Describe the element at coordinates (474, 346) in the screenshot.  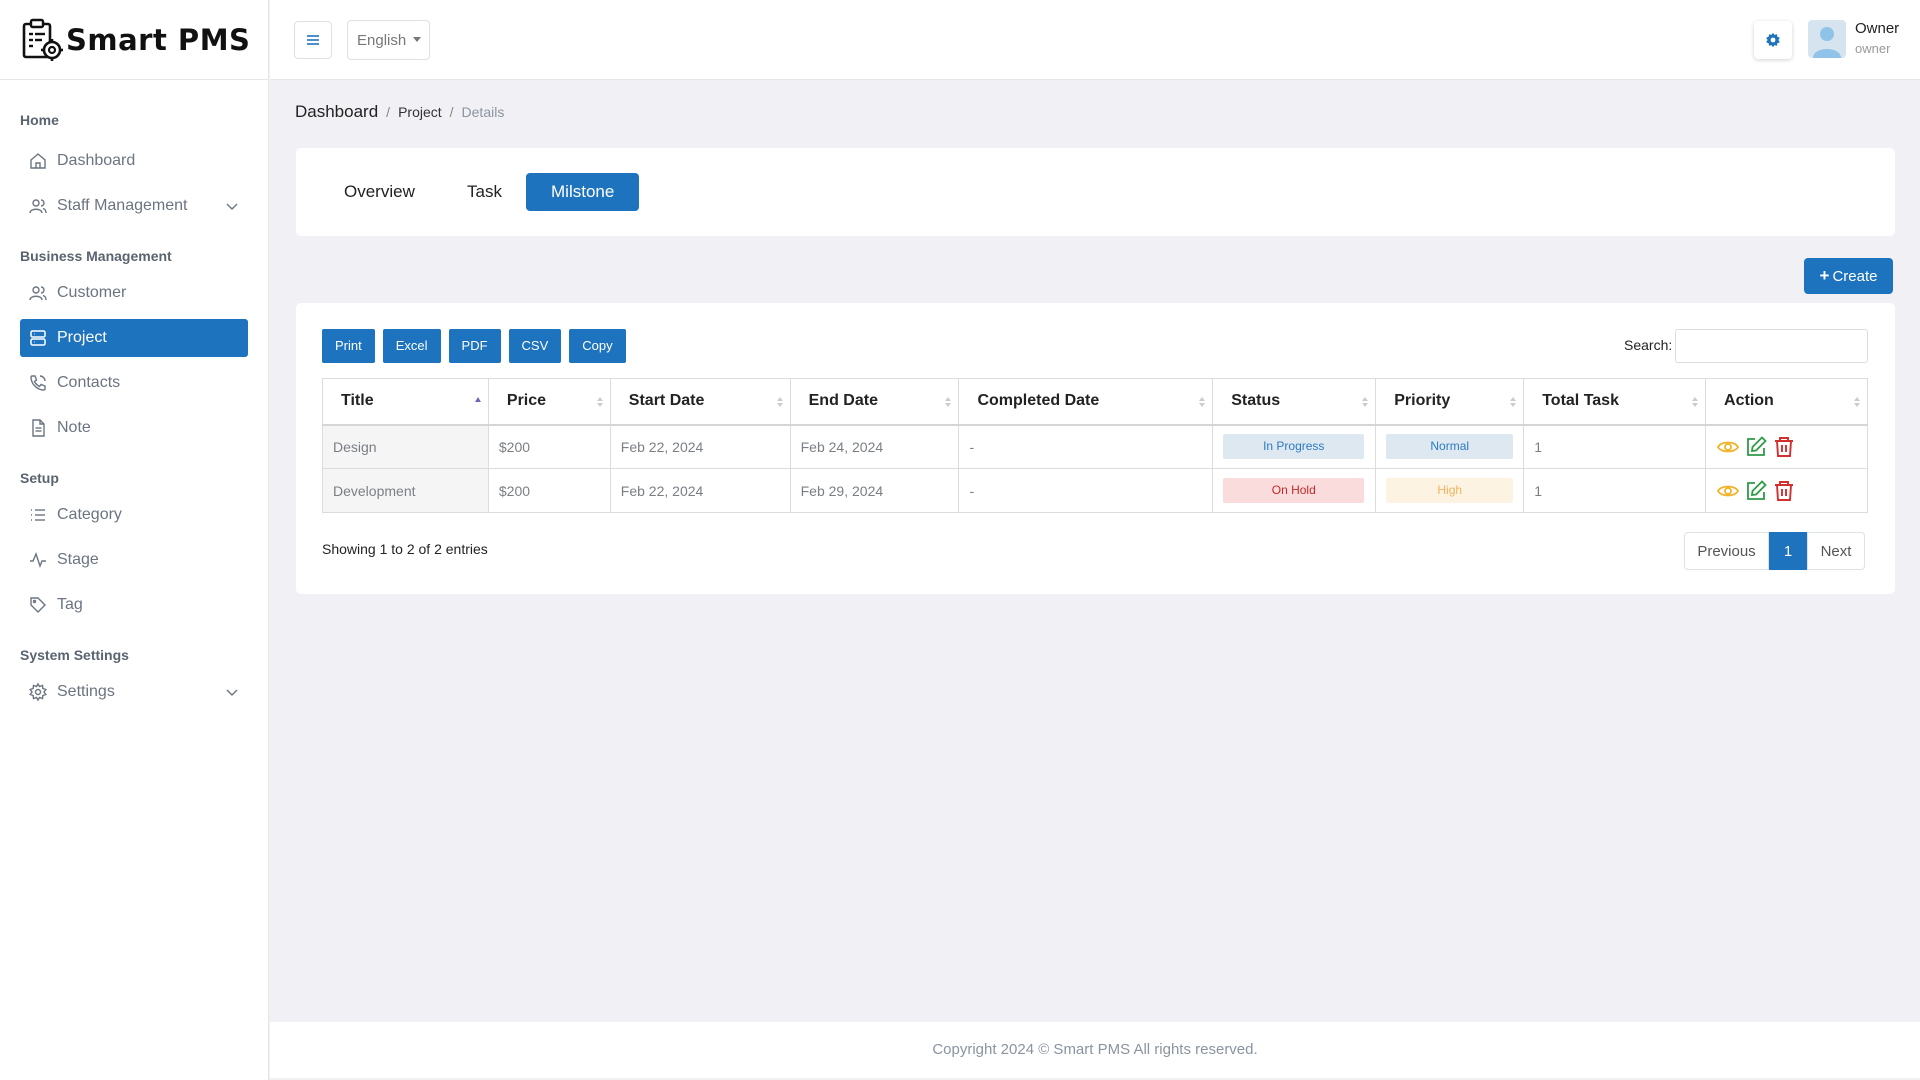
I see `pdf-button: PDF` at that location.